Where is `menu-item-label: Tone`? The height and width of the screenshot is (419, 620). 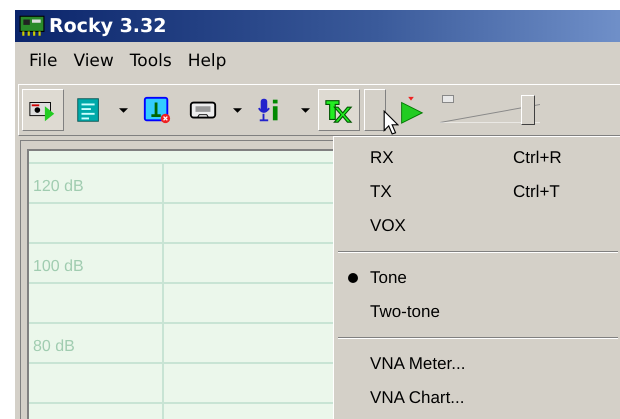
menu-item-label: Tone is located at coordinates (389, 278).